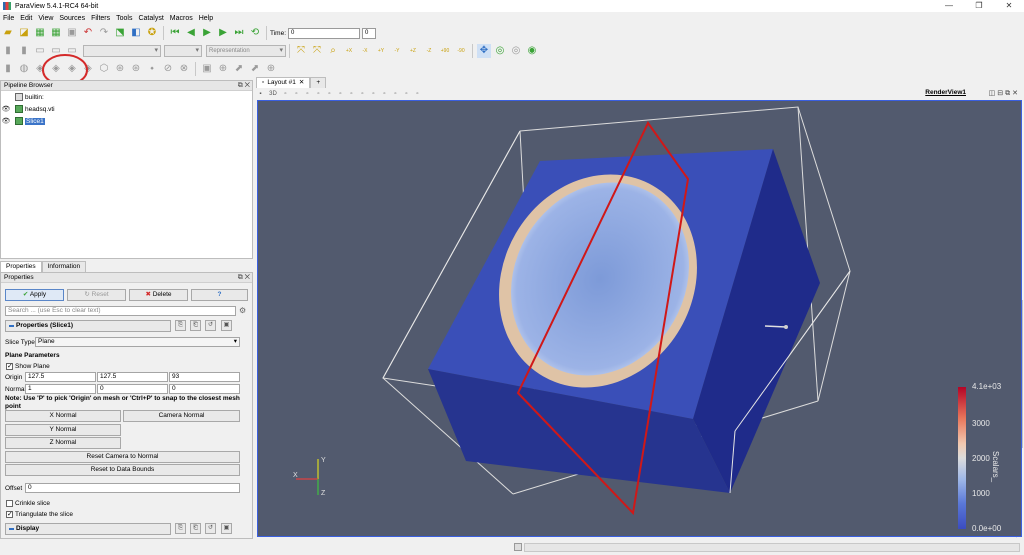 This screenshot has height=555, width=1024. Describe the element at coordinates (184, 69) in the screenshot. I see `find-data-icon: ⊗` at that location.